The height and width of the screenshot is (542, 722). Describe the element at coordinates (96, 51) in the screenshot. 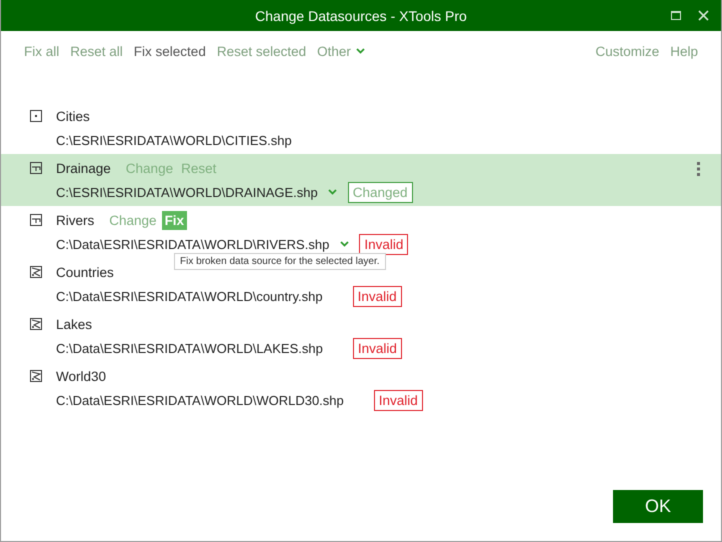

I see `toolbar-link: Reset all` at that location.